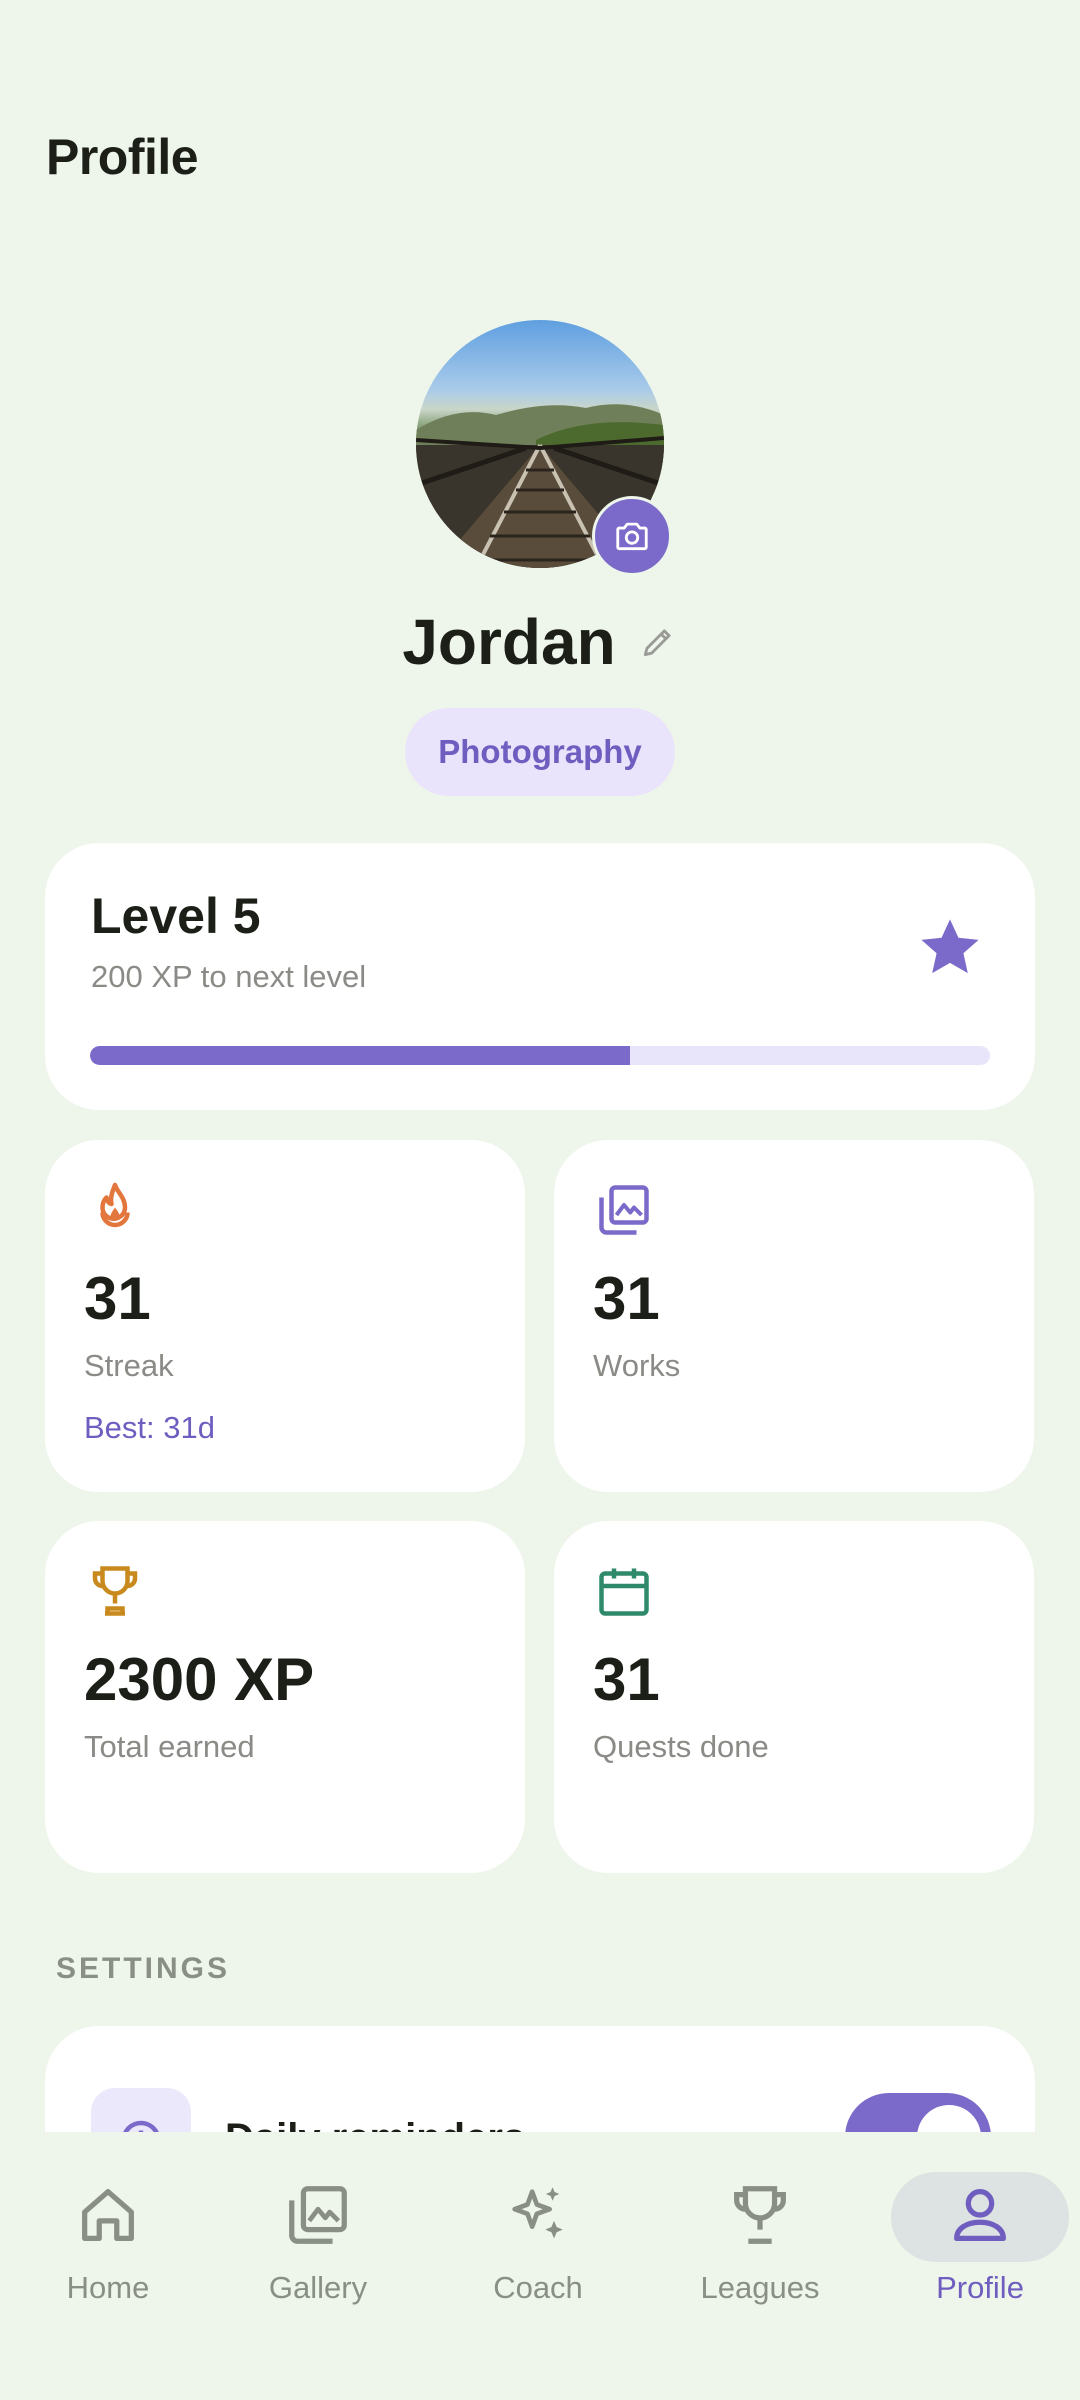  What do you see at coordinates (318, 2287) in the screenshot?
I see `nav-label: Gallery` at bounding box center [318, 2287].